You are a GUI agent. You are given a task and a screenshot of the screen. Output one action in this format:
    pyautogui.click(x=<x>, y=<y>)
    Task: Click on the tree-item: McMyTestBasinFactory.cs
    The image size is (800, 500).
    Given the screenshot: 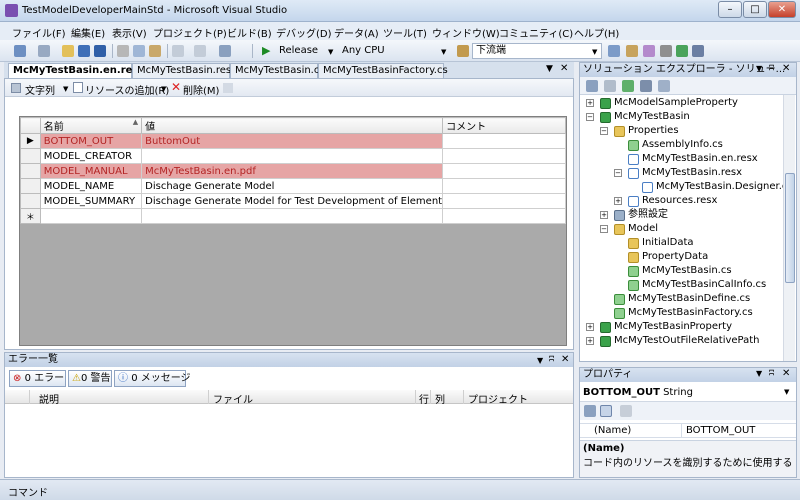 What is the action you would take?
    pyautogui.click(x=690, y=313)
    